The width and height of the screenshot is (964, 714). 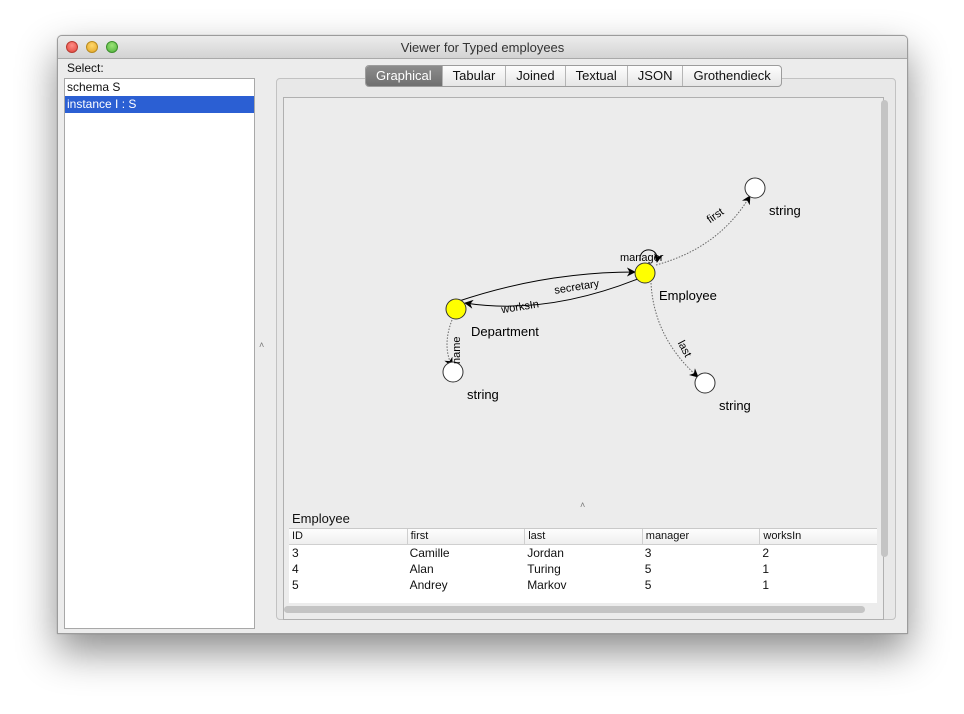 I want to click on tab-json: JSON, so click(x=654, y=76).